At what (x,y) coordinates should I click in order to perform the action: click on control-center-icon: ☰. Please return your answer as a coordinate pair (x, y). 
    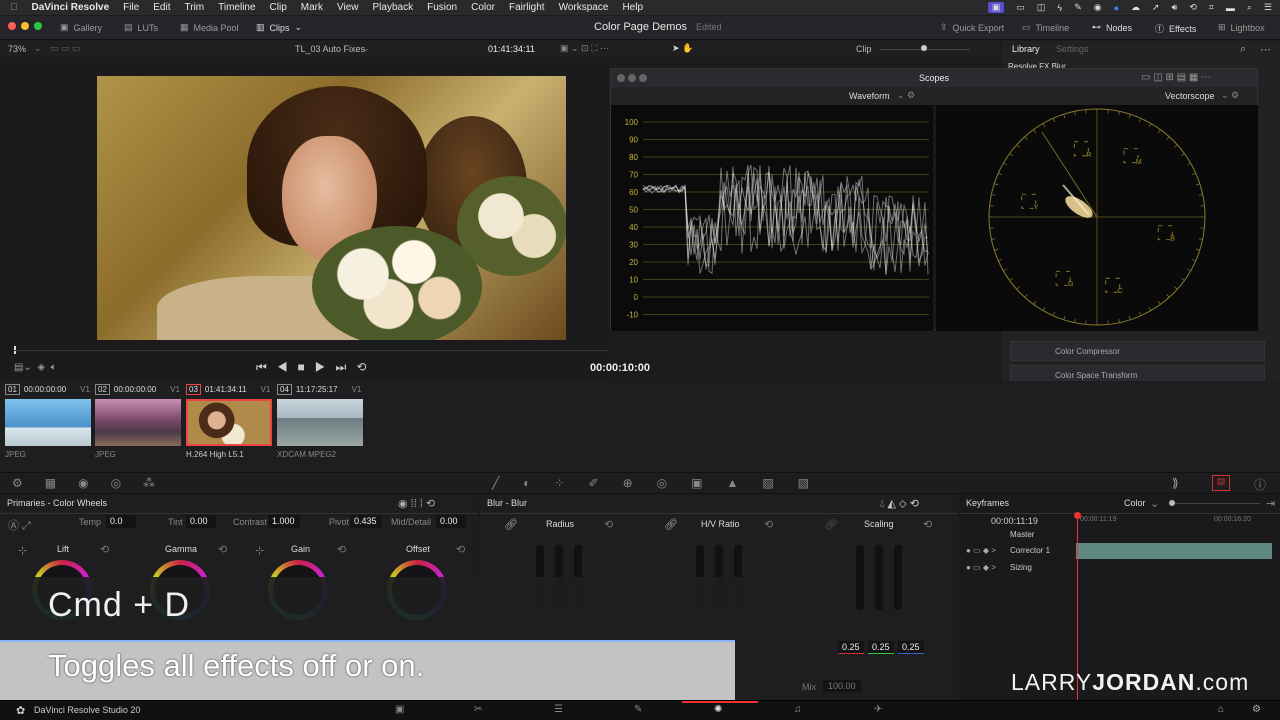
    Looking at the image, I should click on (1268, 7).